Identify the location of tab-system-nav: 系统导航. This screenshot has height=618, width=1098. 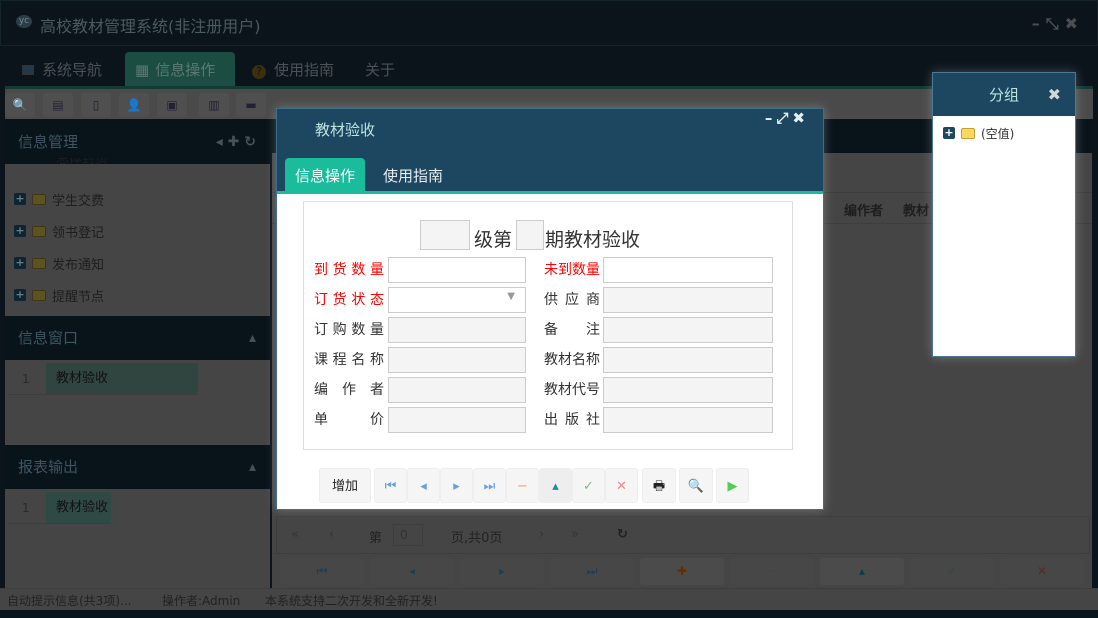
(62, 69).